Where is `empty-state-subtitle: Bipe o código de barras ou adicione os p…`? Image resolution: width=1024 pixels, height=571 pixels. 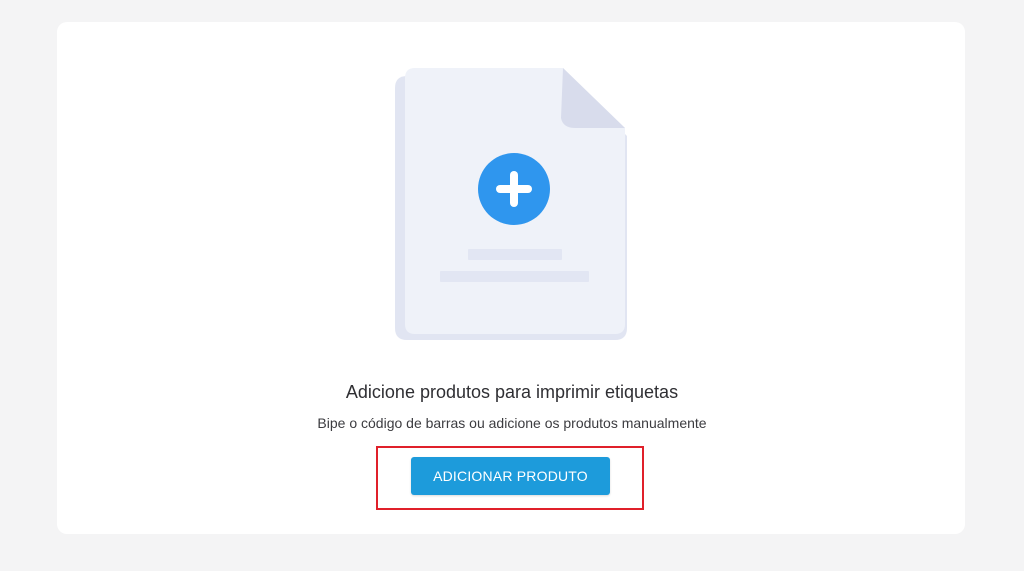
empty-state-subtitle: Bipe o código de barras ou adicione os p… is located at coordinates (512, 423).